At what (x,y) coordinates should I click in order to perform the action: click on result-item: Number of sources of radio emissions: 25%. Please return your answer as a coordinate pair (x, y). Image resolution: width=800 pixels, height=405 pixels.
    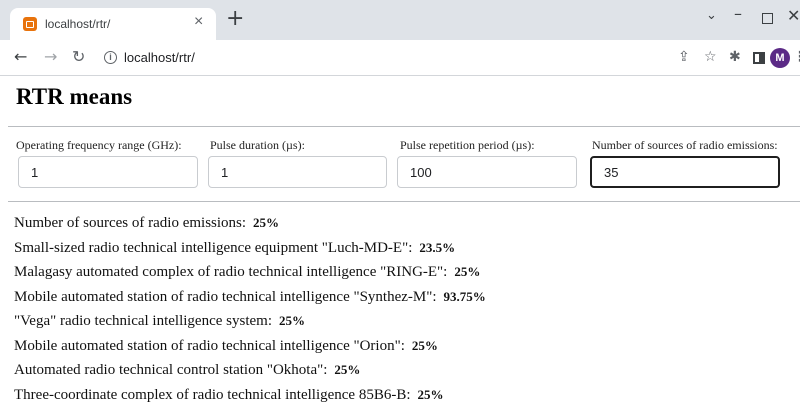
    Looking at the image, I should click on (250, 226).